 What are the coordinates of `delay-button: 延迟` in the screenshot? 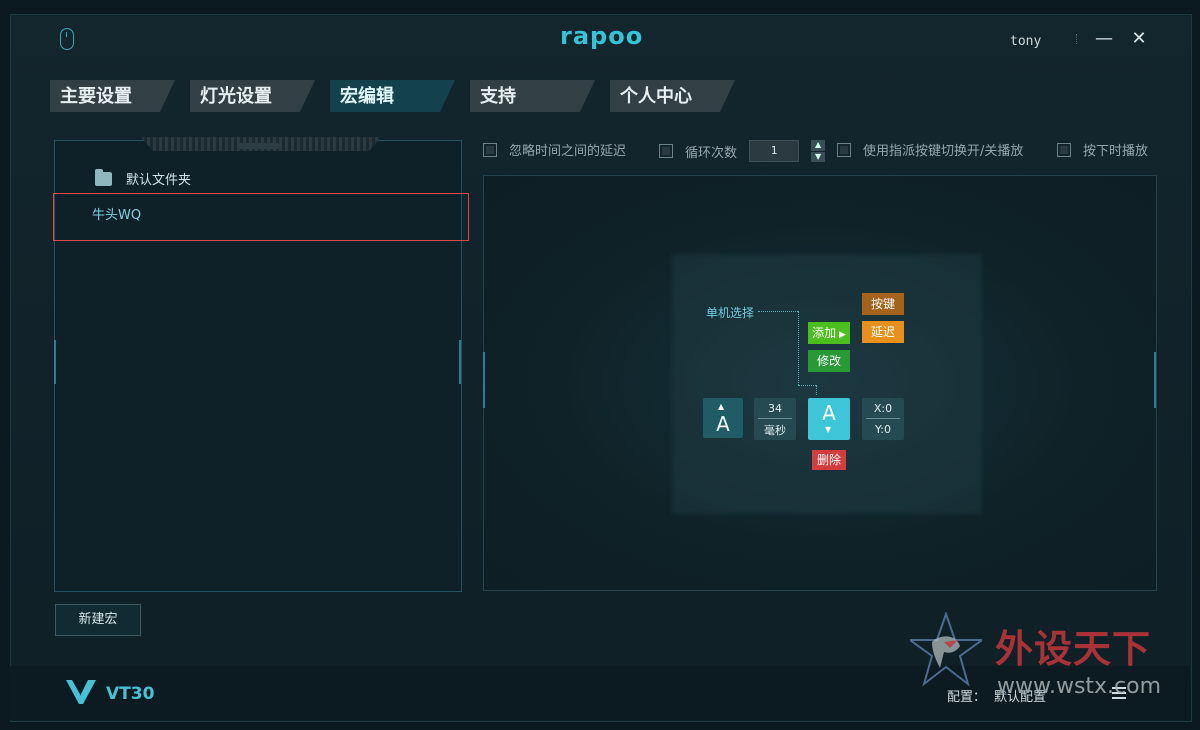 It's located at (883, 332).